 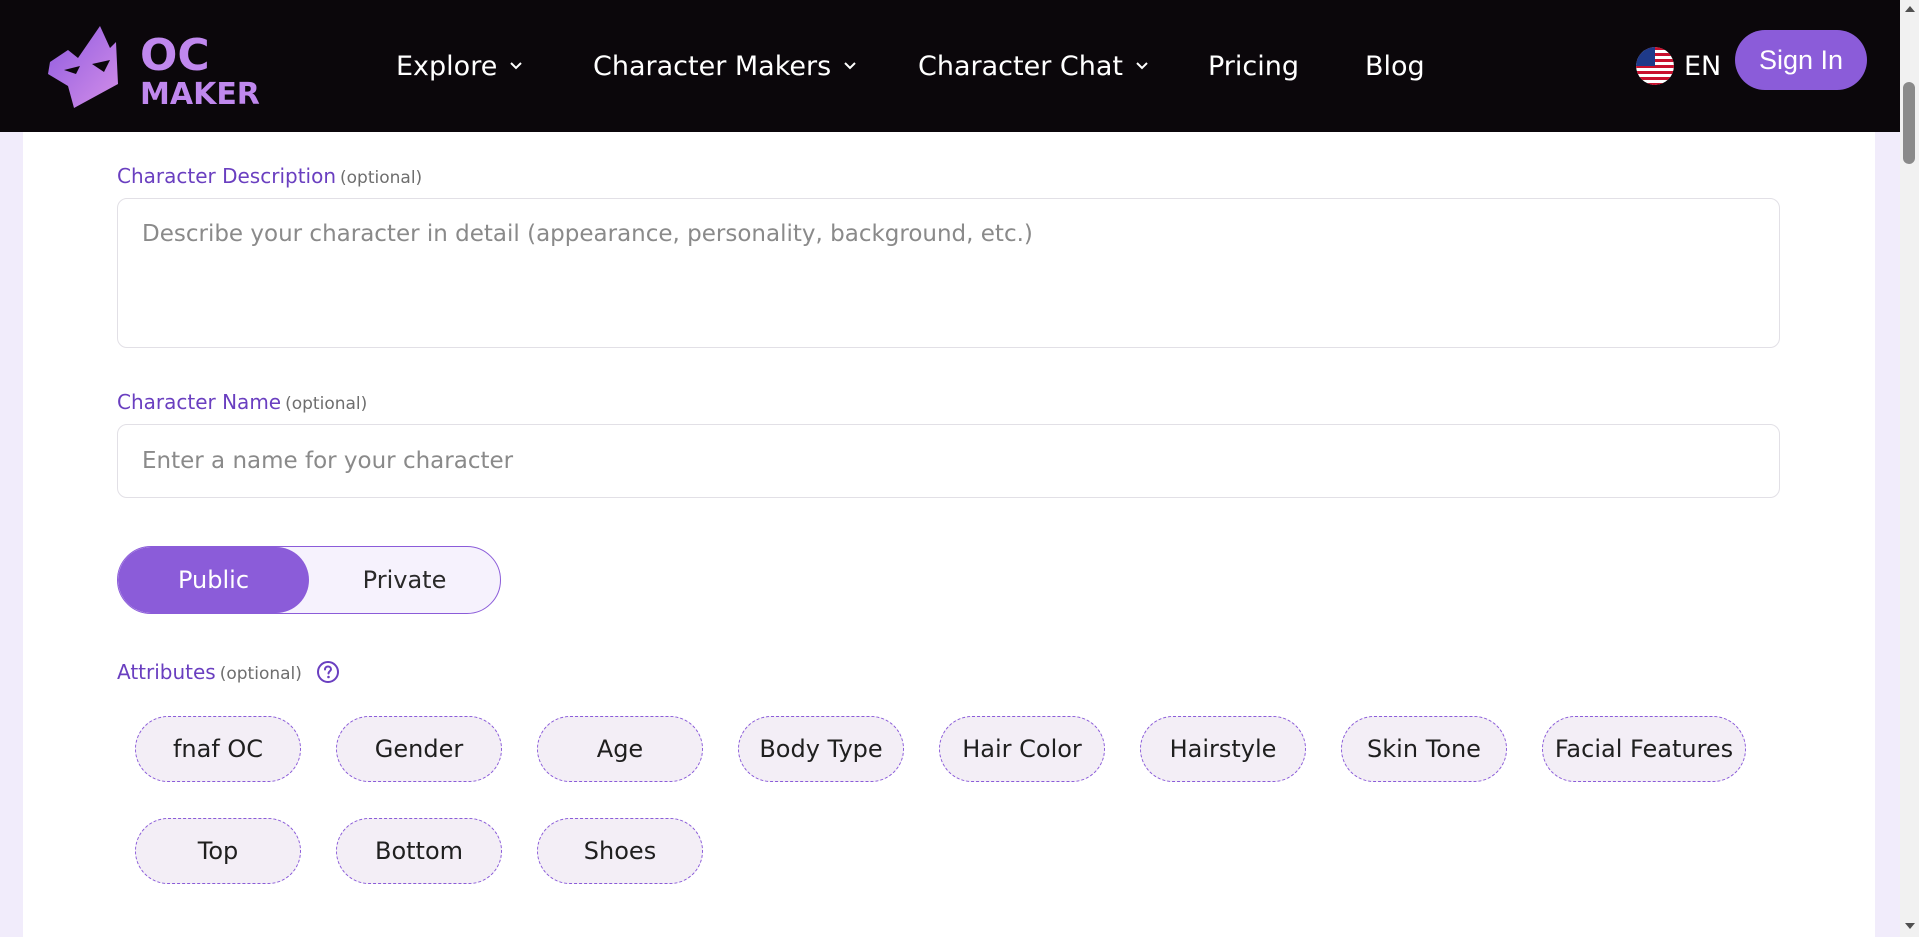 What do you see at coordinates (419, 851) in the screenshot?
I see `attribute-chip-bottom: Bottom` at bounding box center [419, 851].